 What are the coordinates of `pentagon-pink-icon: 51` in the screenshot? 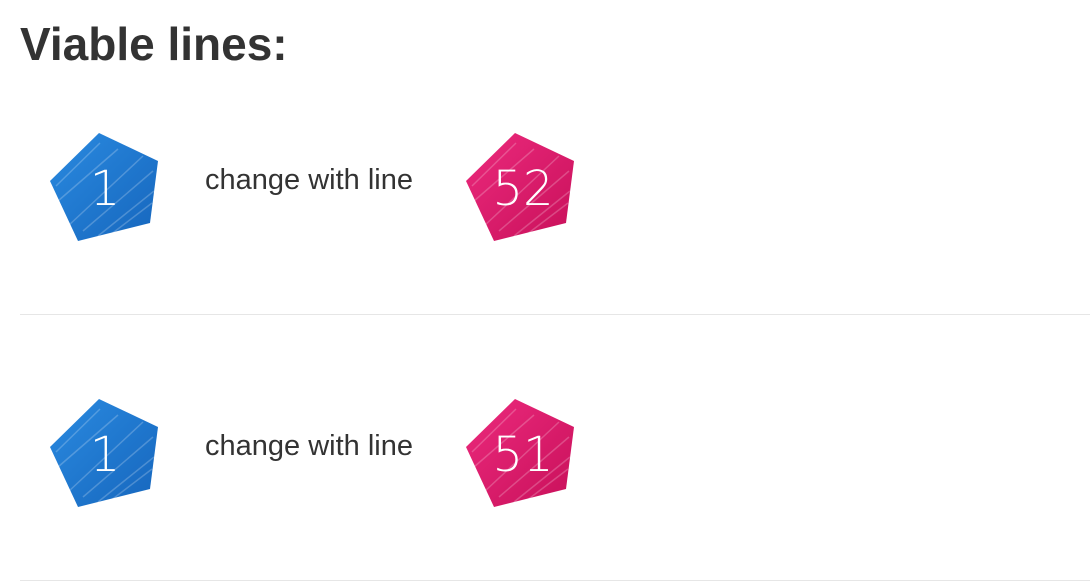 It's located at (520, 453).